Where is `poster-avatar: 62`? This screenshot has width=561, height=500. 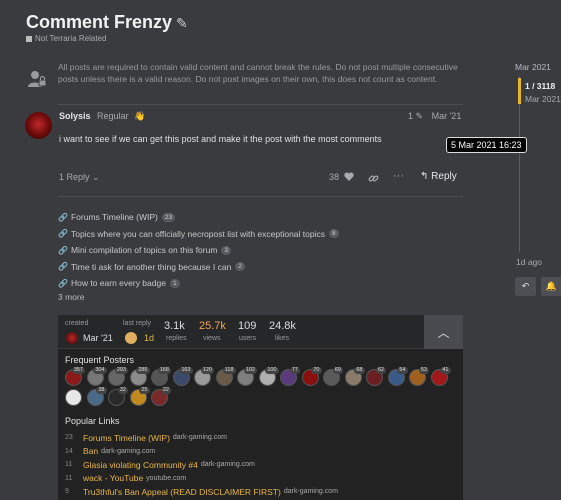
poster-avatar: 62 is located at coordinates (376, 376).